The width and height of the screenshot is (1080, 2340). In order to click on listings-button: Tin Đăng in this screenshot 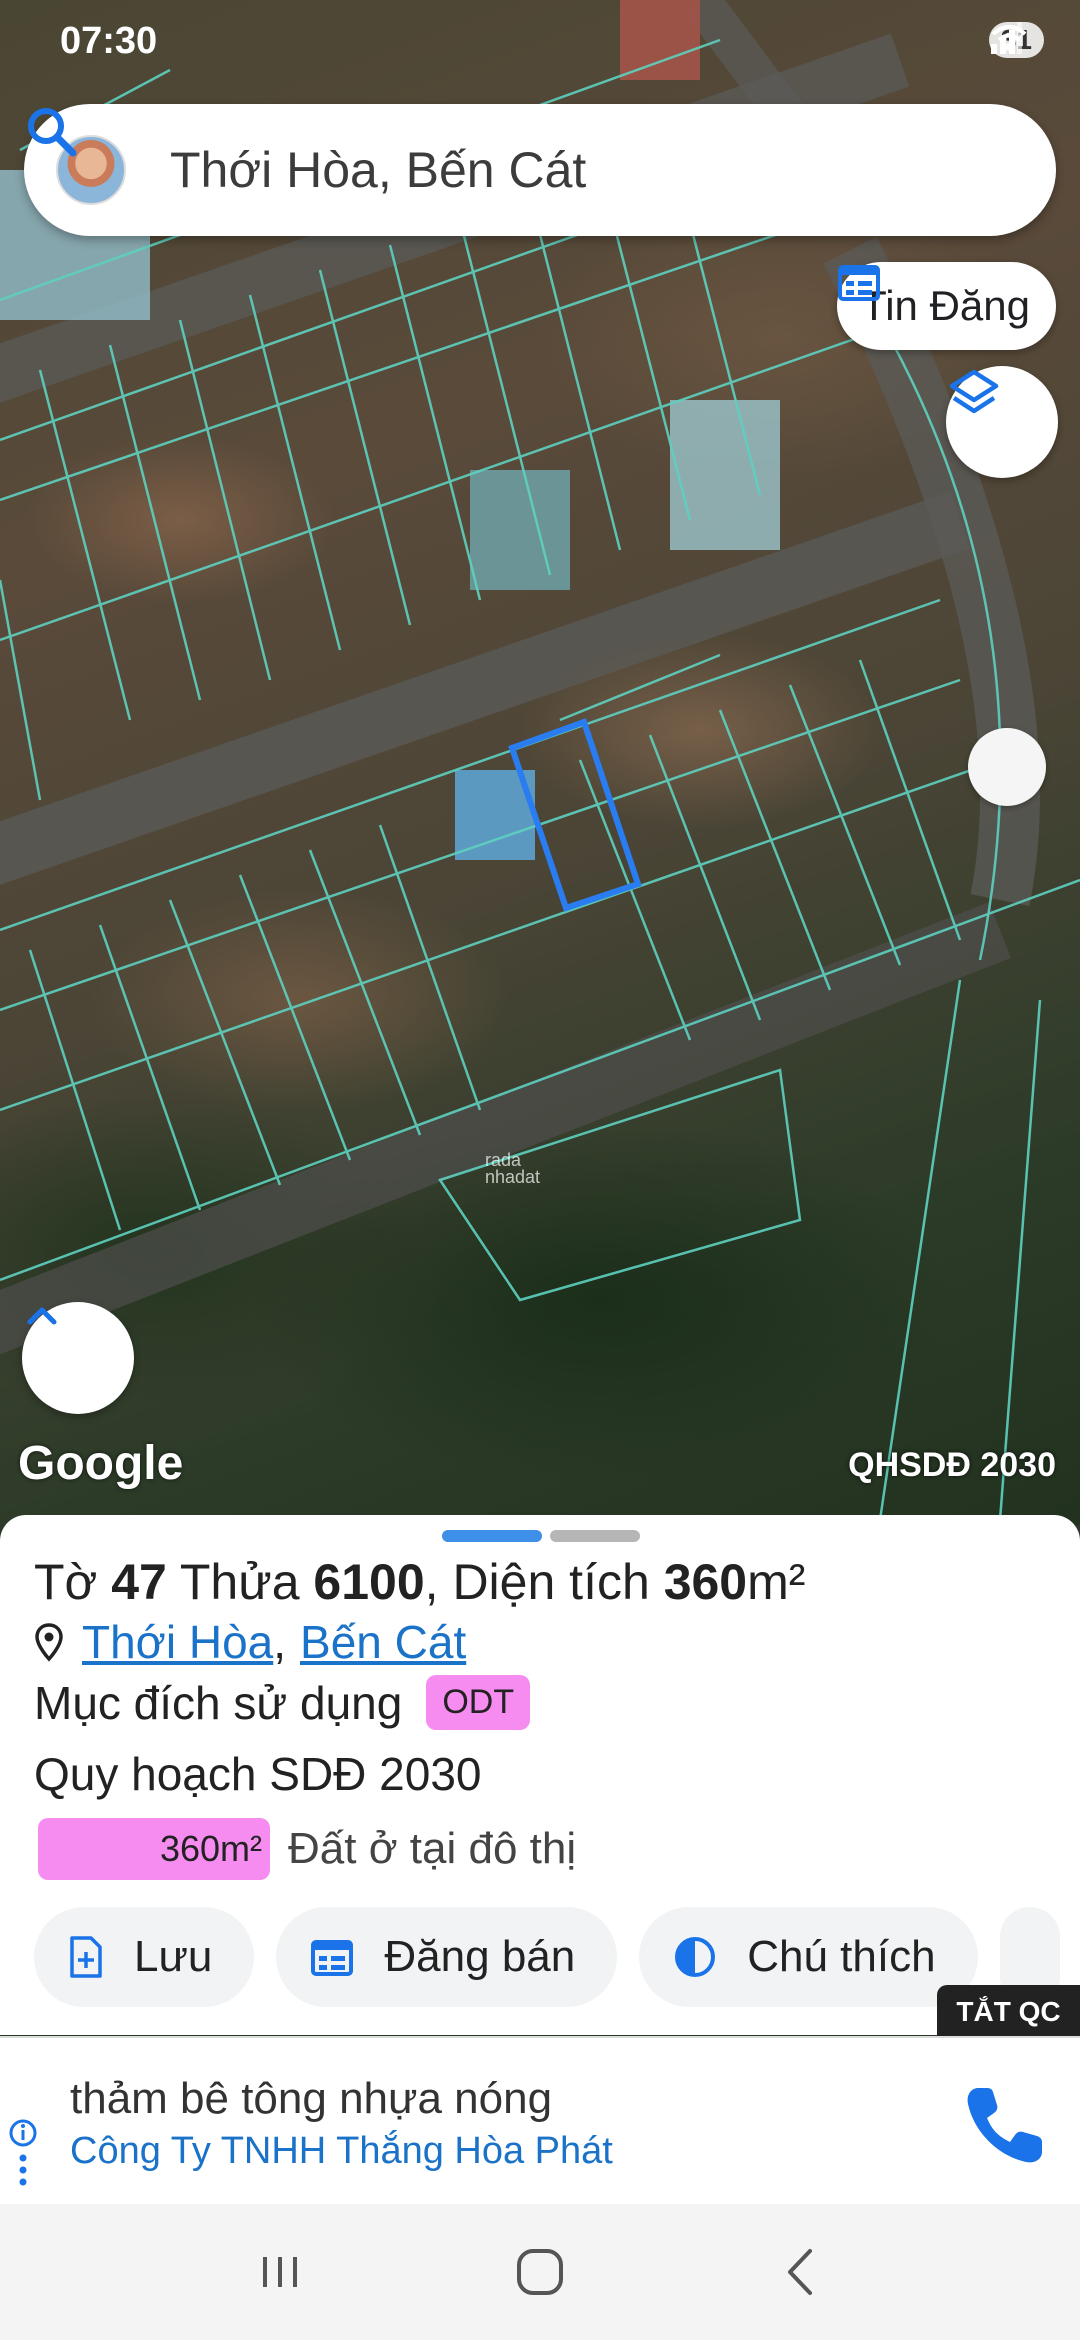, I will do `click(946, 306)`.